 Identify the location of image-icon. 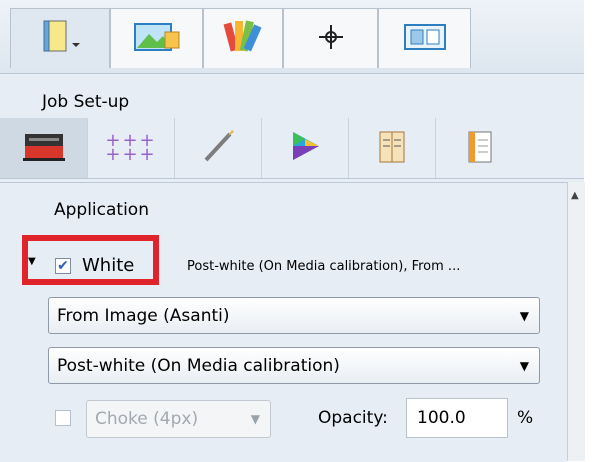
(157, 39).